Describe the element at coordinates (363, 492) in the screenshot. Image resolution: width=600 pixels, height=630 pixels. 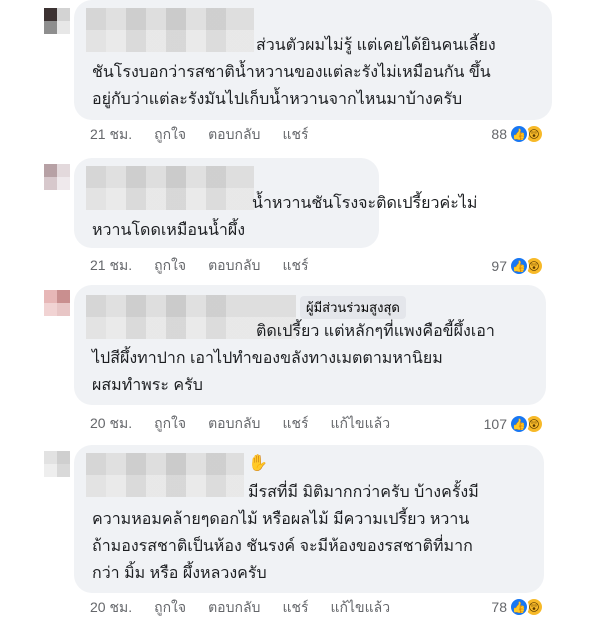
I see `comment-text-line: มีรสที่มี มิติมากกว่าครับ บ้างครั้งมี` at that location.